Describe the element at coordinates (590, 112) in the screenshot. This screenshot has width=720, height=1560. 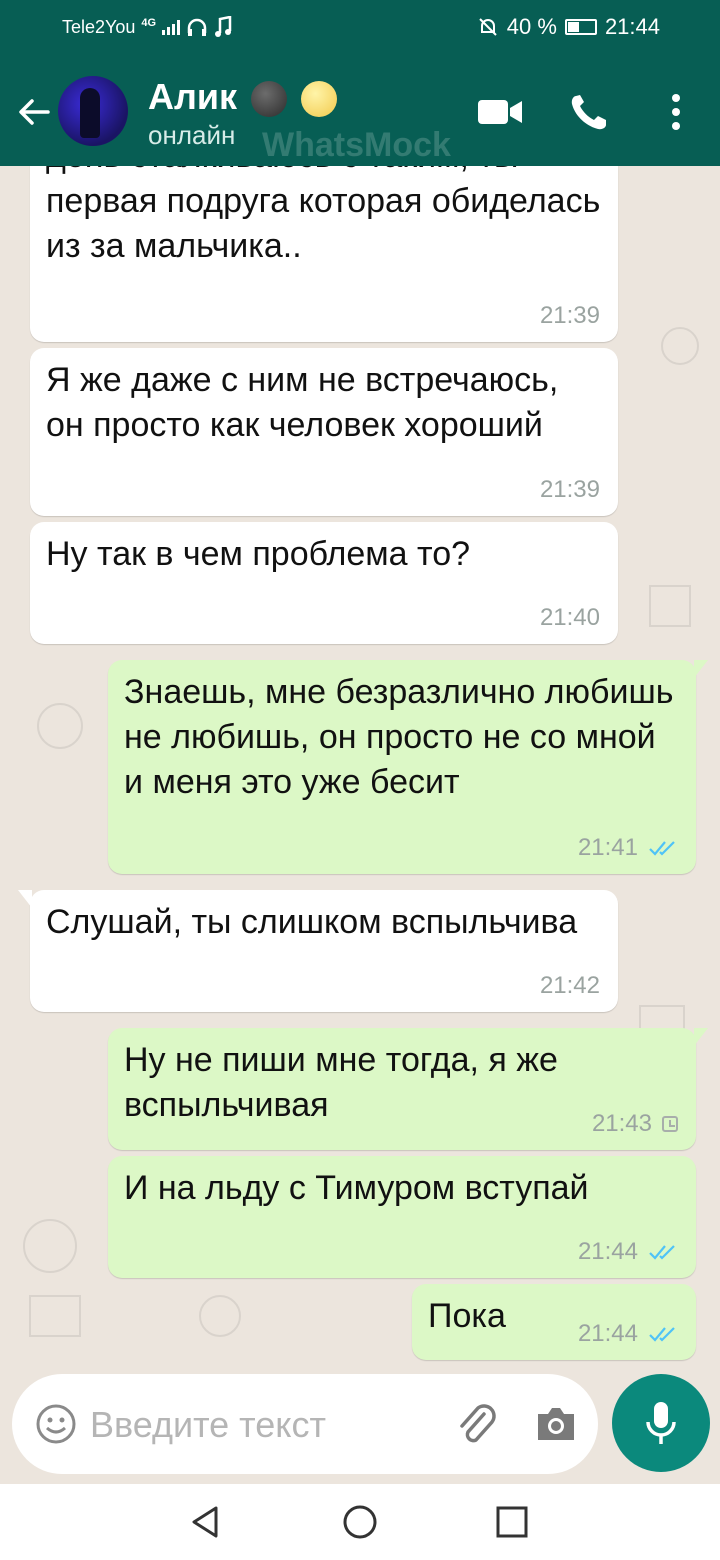
I see `phone-icon` at that location.